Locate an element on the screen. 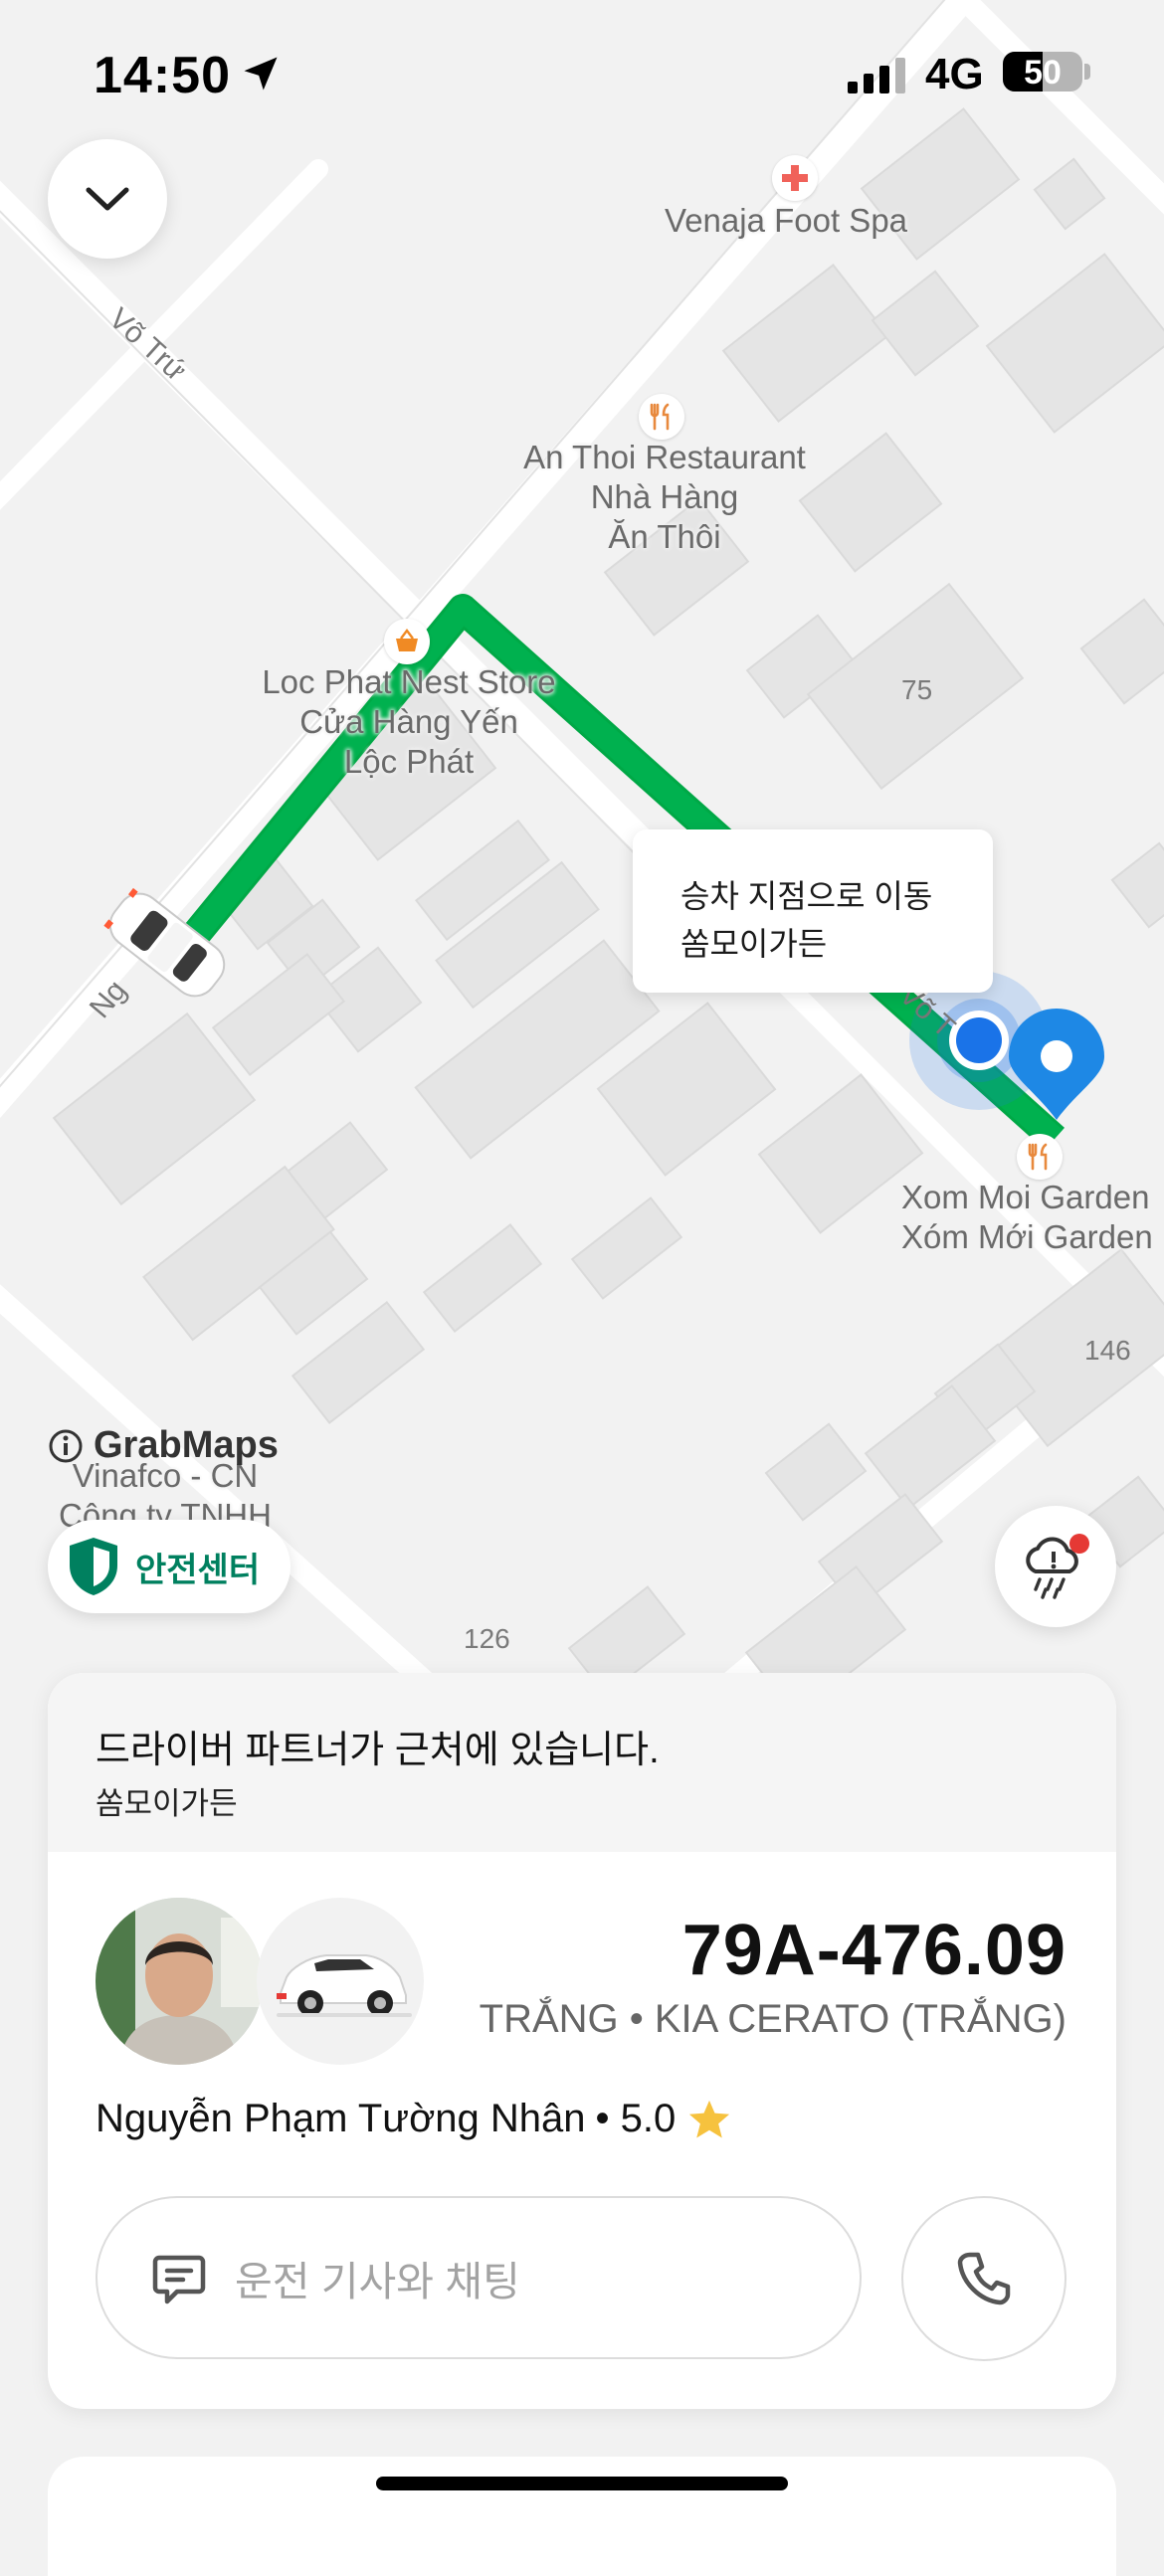 The image size is (1164, 2576). chat-icon is located at coordinates (179, 2279).